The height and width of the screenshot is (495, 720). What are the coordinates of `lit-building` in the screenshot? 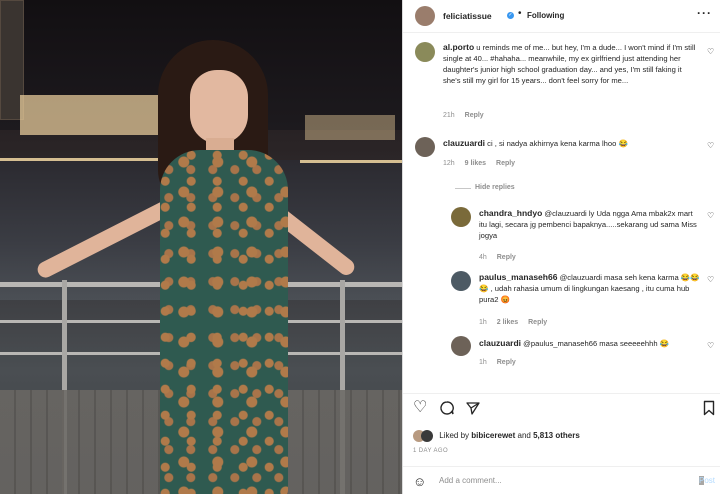 It's located at (95, 115).